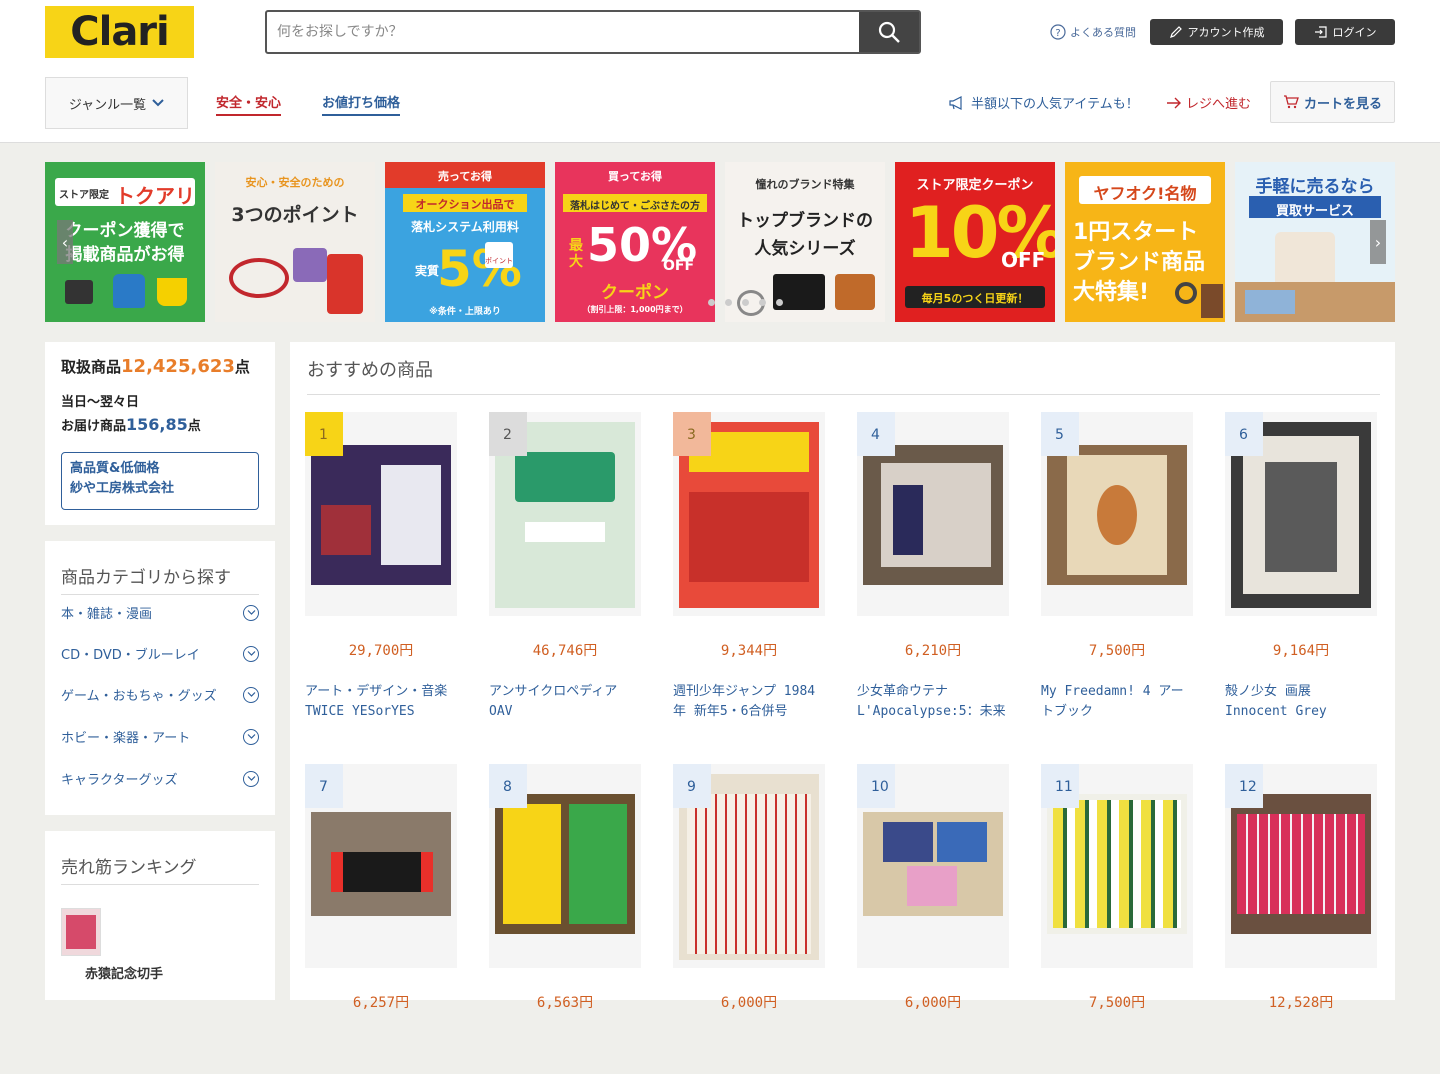  What do you see at coordinates (563, 32) in the screenshot?
I see `search-input` at bounding box center [563, 32].